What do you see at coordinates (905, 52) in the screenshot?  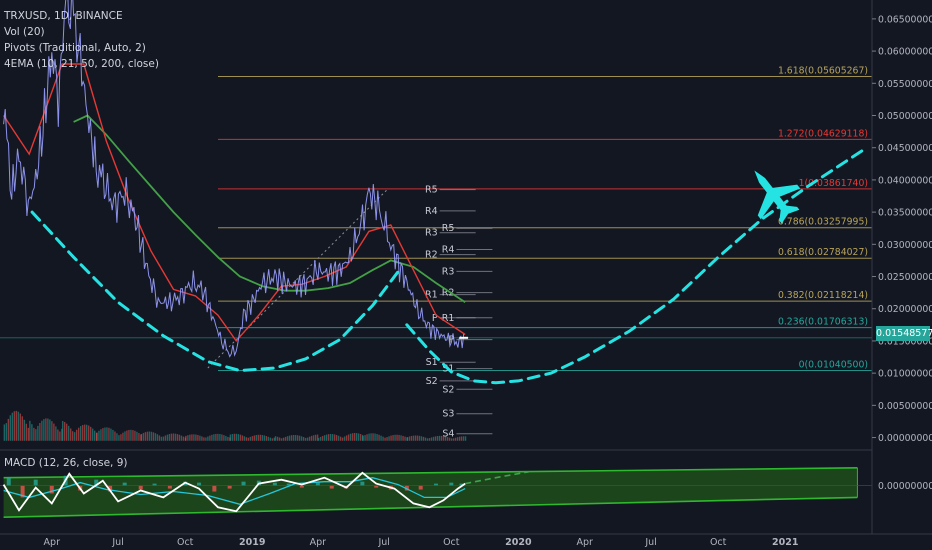 I see `y-tick-label: 0.06000000` at bounding box center [905, 52].